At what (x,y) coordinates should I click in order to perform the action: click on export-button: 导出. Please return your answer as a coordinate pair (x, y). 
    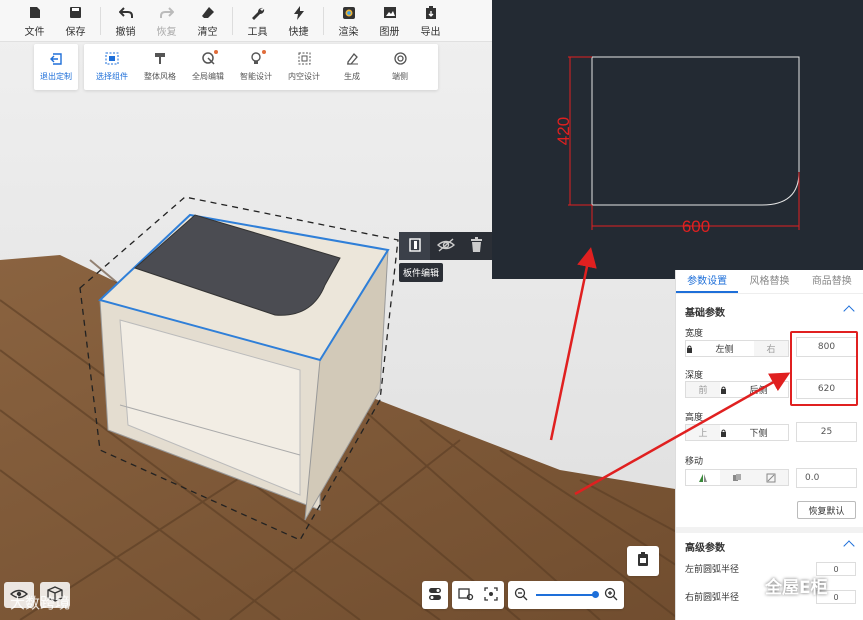
    Looking at the image, I should click on (430, 21).